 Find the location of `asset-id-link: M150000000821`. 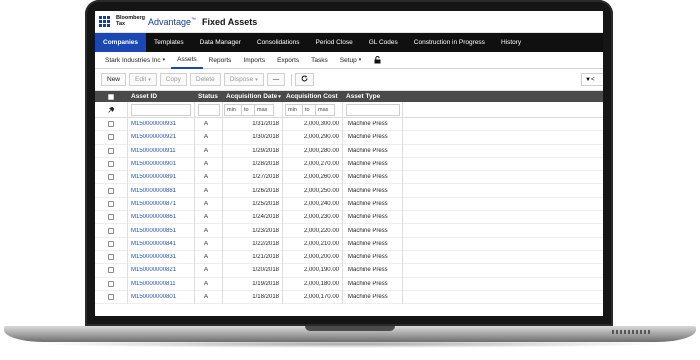

asset-id-link: M150000000821 is located at coordinates (160, 270).